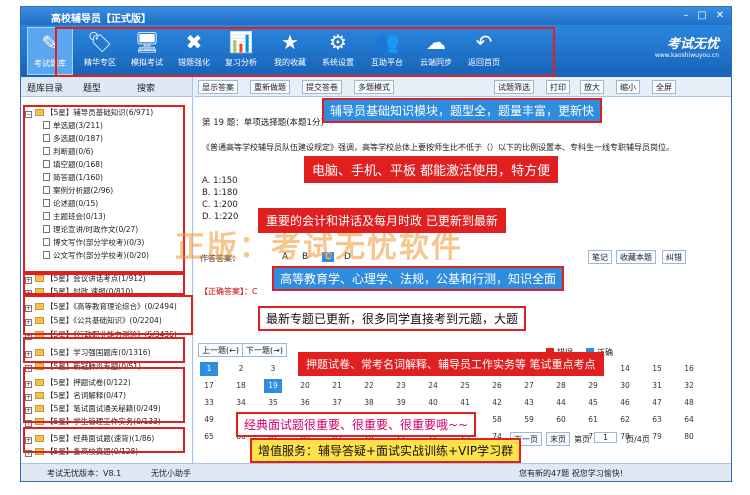 The image size is (750, 495). What do you see at coordinates (382, 220) in the screenshot?
I see `annotation-3: 重要的会计和讲话及每月时政 已更新到最新` at bounding box center [382, 220].